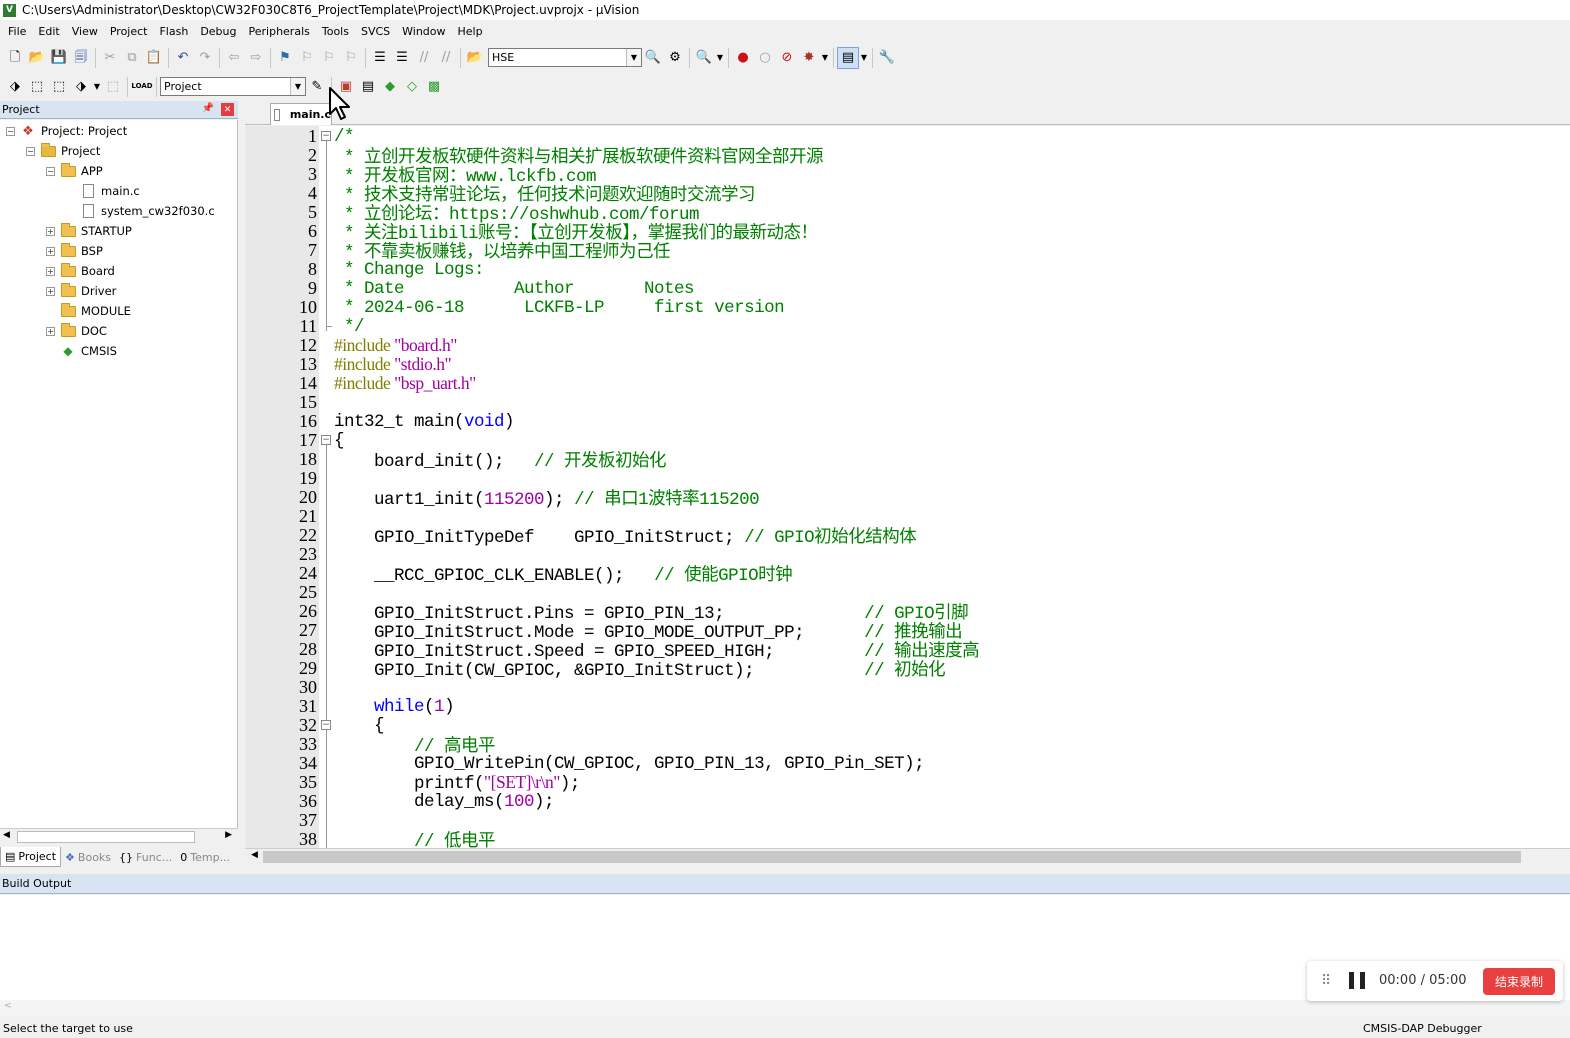 This screenshot has height=1038, width=1570. I want to click on select-packs-icon: ◇, so click(412, 87).